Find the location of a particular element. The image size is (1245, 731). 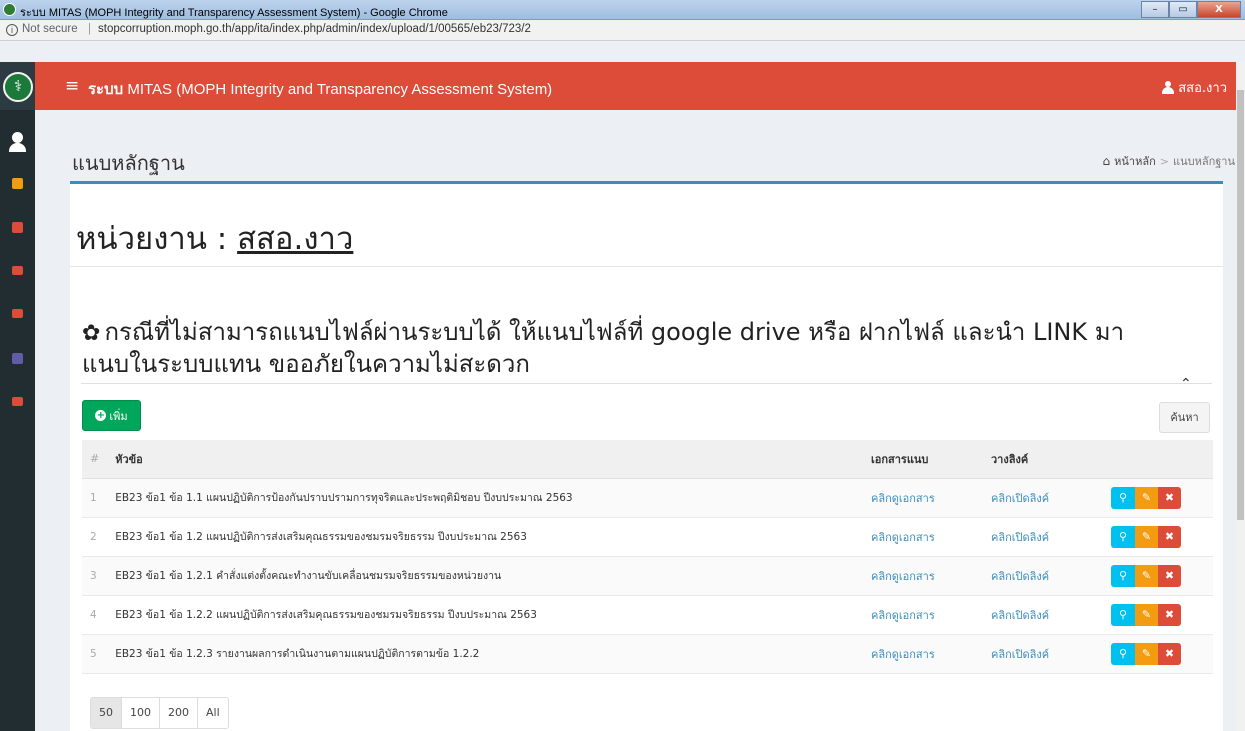

calendar-icon is located at coordinates (17, 183).